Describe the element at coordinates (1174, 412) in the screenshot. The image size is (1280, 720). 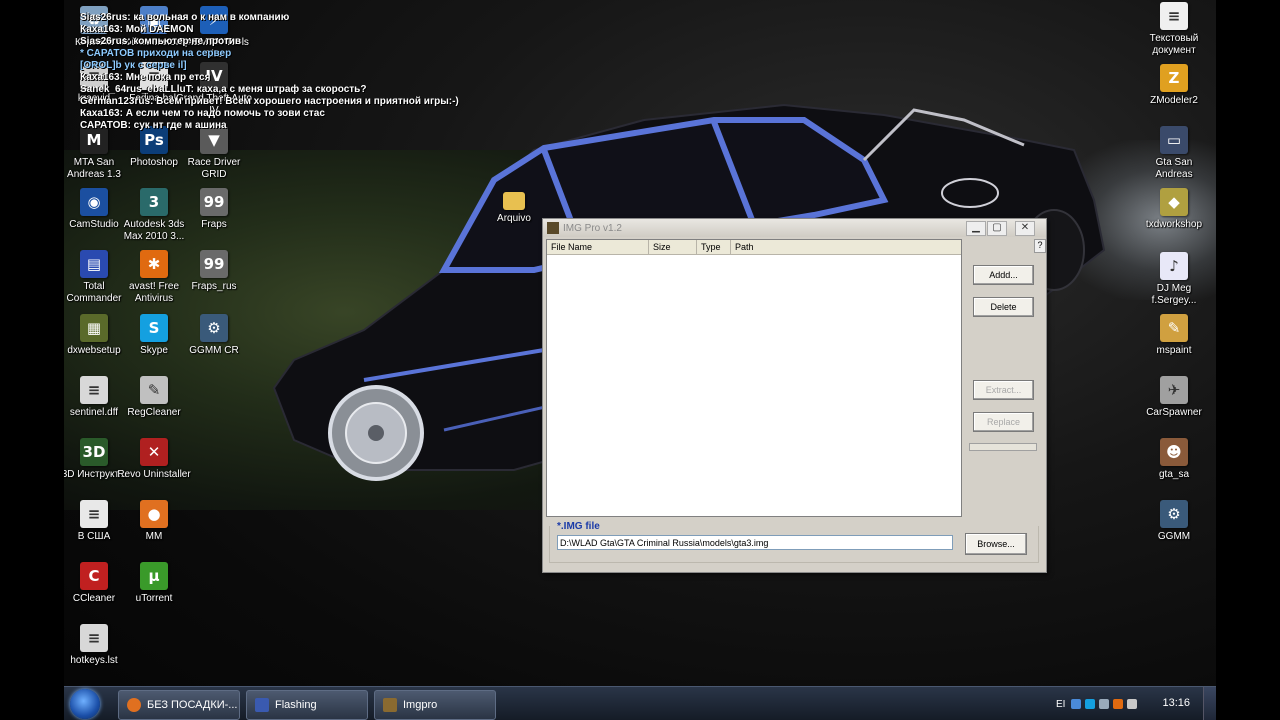
I see `desktop-icon-label: CarSpawner` at that location.